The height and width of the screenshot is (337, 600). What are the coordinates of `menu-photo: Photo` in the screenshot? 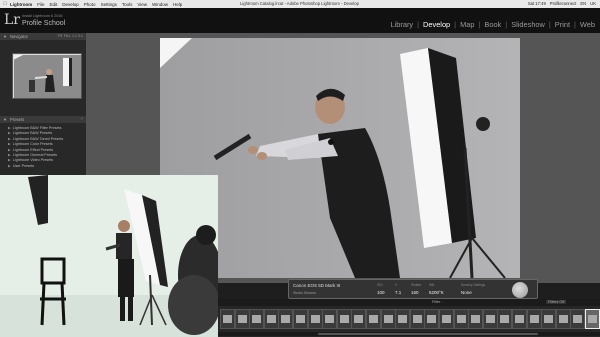 It's located at (90, 4).